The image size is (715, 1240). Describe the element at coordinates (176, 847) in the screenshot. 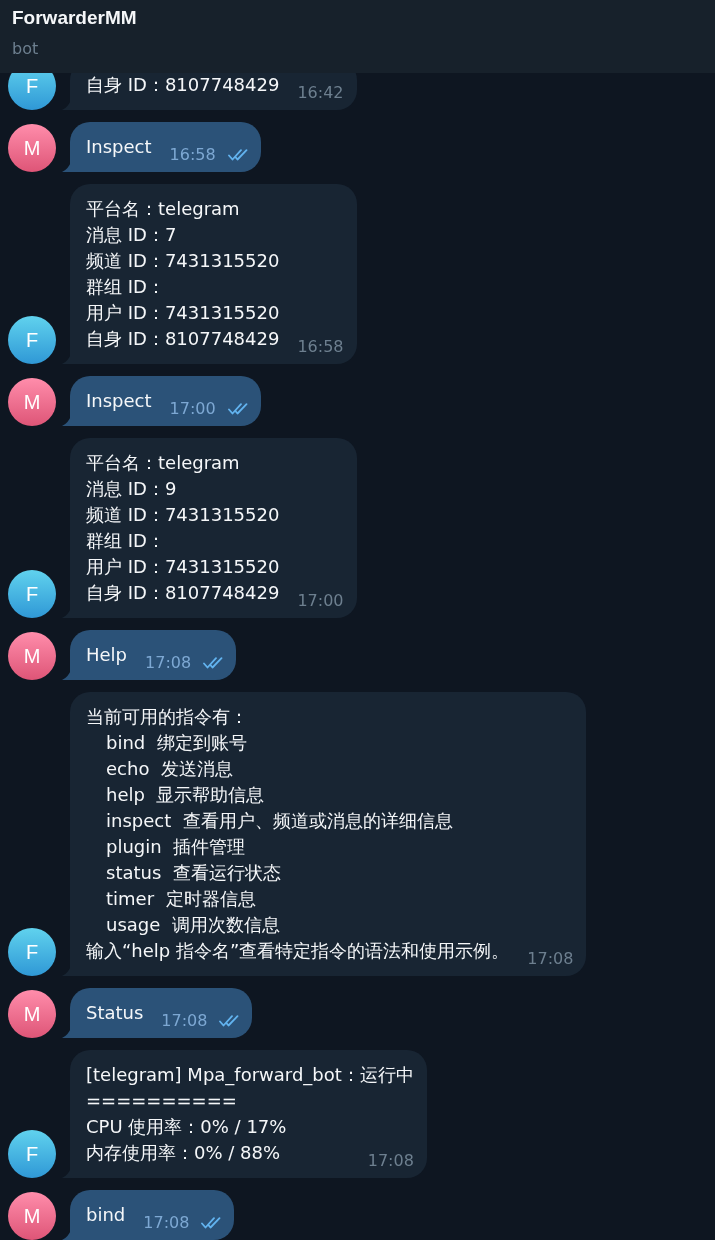

I see `message-line: plugin 插件管理` at that location.